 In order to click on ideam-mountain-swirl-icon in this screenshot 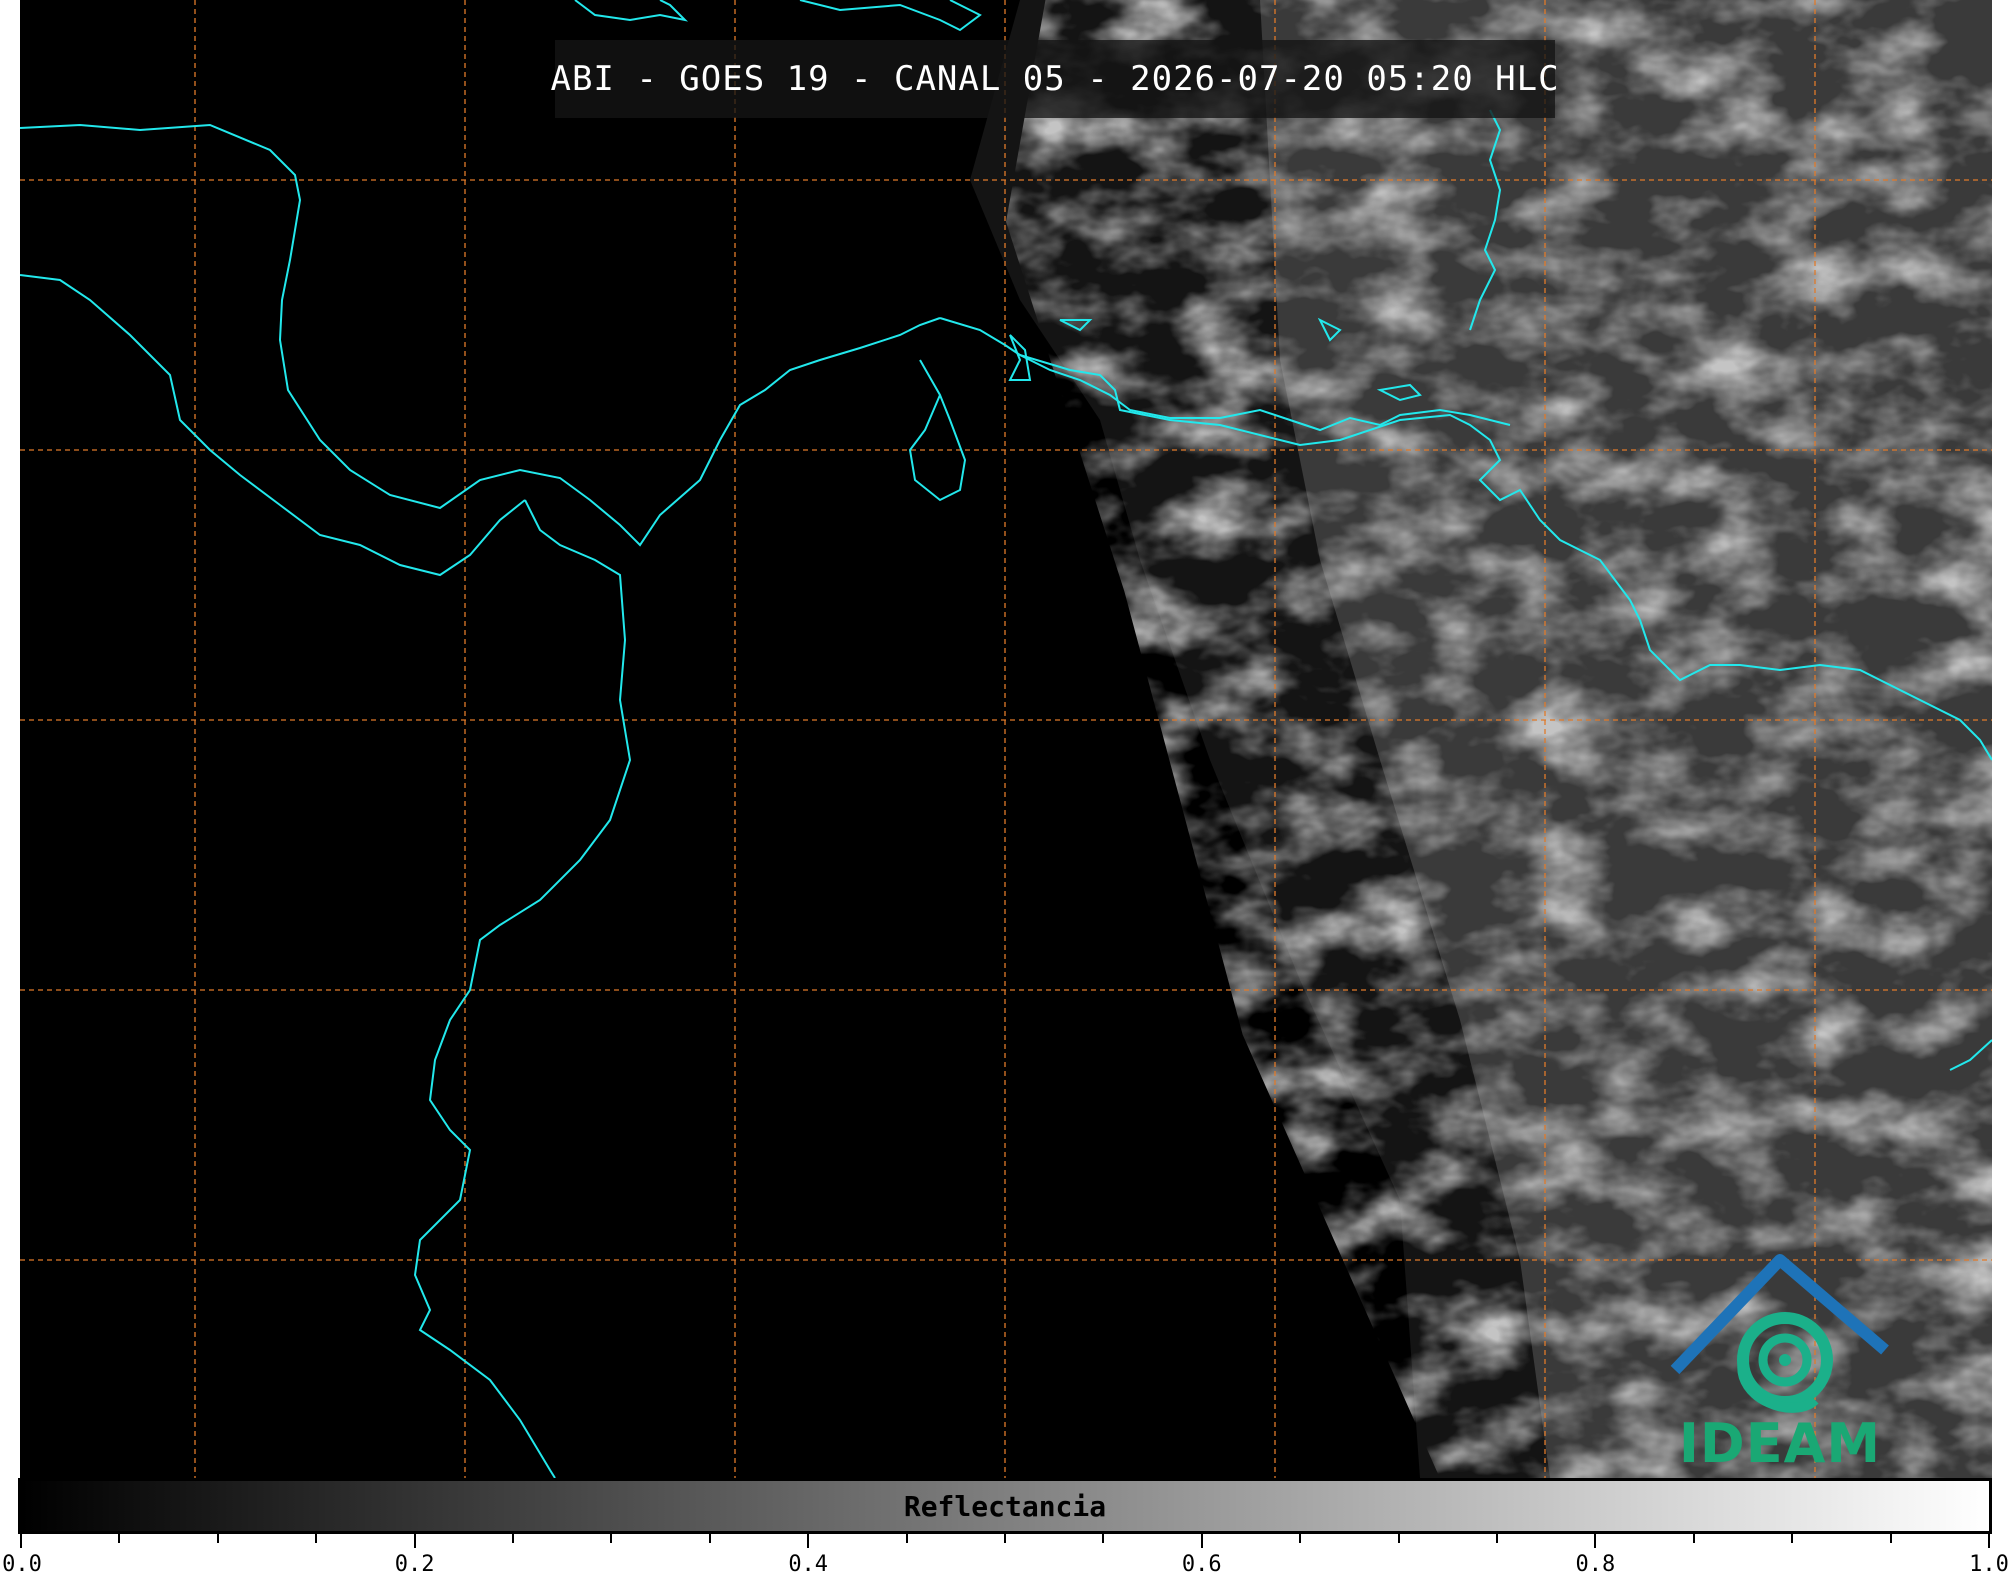, I will do `click(1779, 1333)`.